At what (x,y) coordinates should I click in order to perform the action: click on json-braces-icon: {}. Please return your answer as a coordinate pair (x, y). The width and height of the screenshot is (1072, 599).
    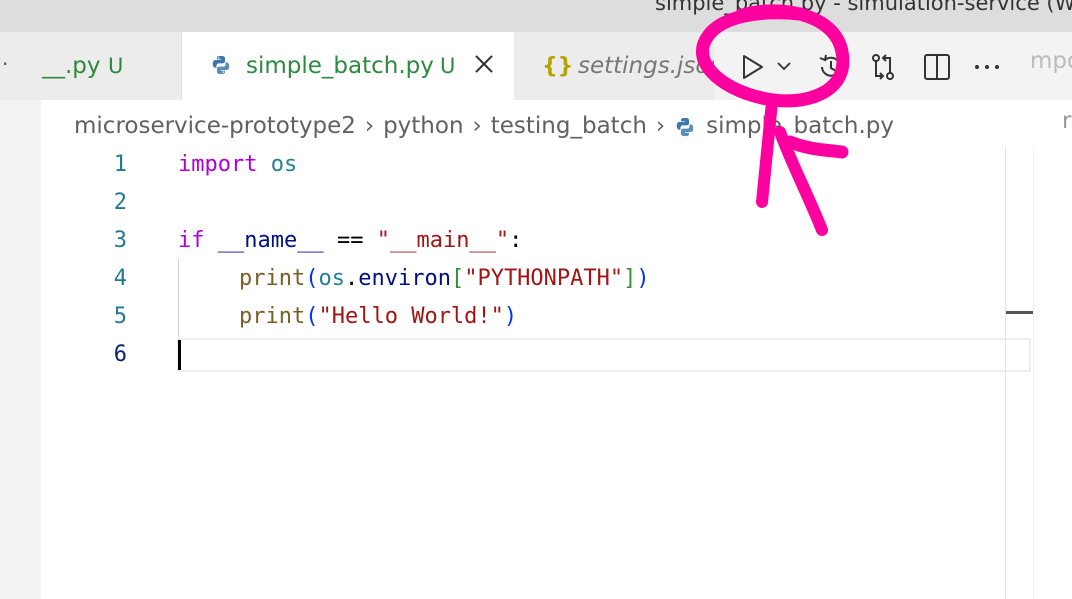
    Looking at the image, I should click on (558, 66).